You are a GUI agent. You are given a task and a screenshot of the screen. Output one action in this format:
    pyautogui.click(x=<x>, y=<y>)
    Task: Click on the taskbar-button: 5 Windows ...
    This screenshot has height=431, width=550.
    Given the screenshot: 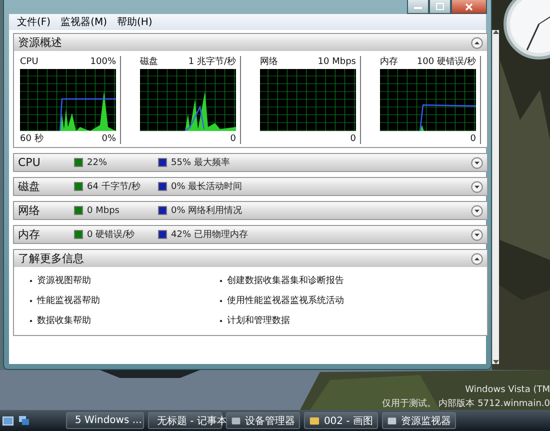 What is the action you would take?
    pyautogui.click(x=105, y=420)
    